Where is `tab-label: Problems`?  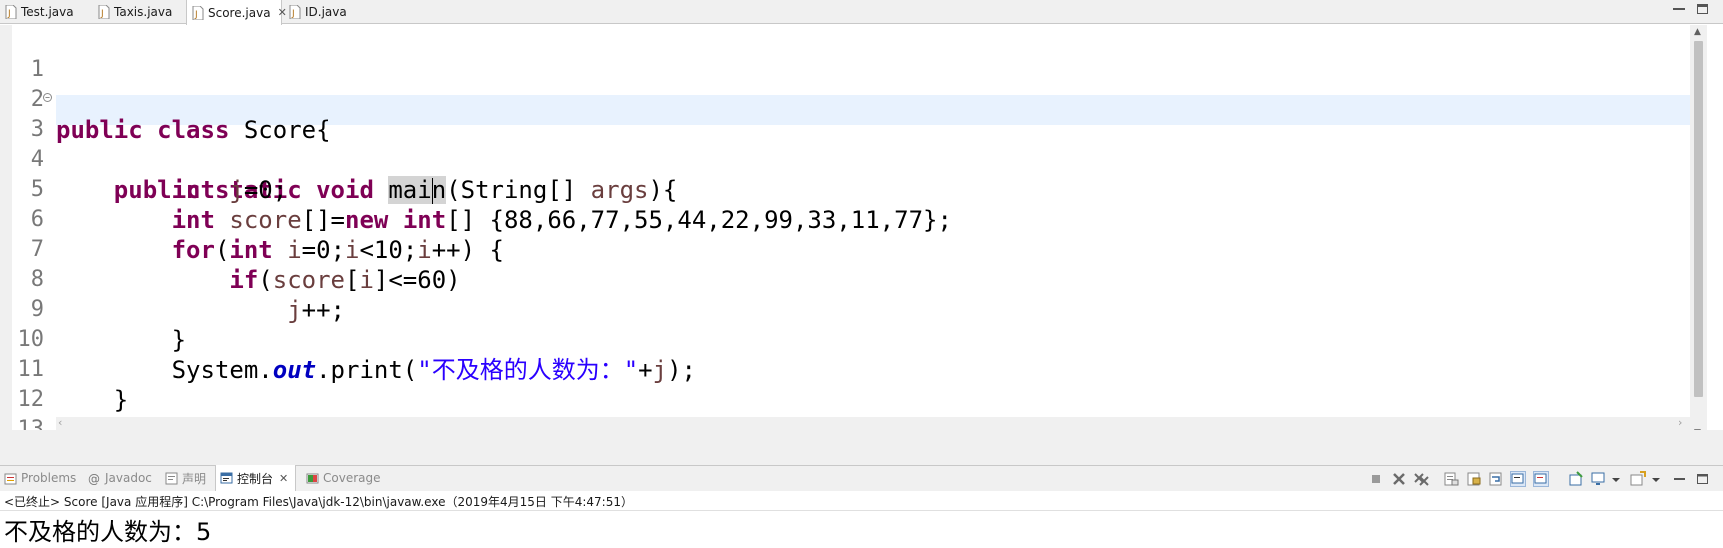 tab-label: Problems is located at coordinates (49, 478).